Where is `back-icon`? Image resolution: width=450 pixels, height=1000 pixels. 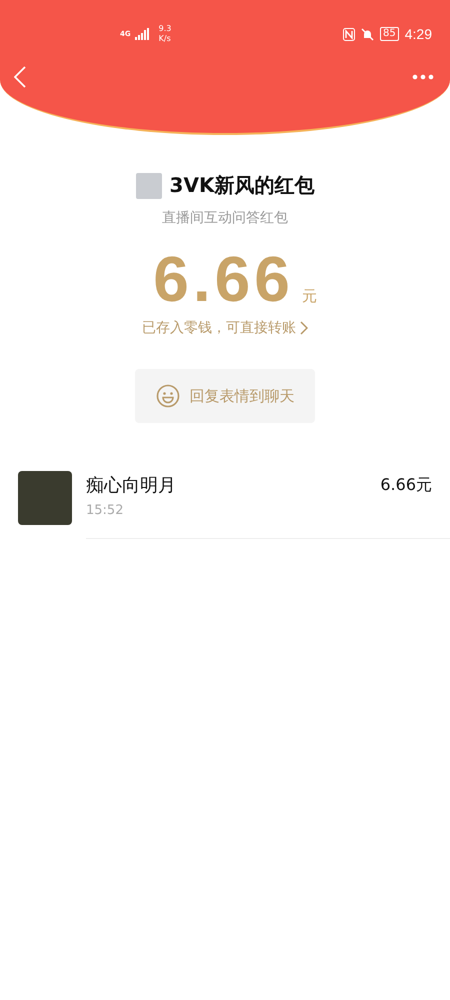
back-icon is located at coordinates (20, 77).